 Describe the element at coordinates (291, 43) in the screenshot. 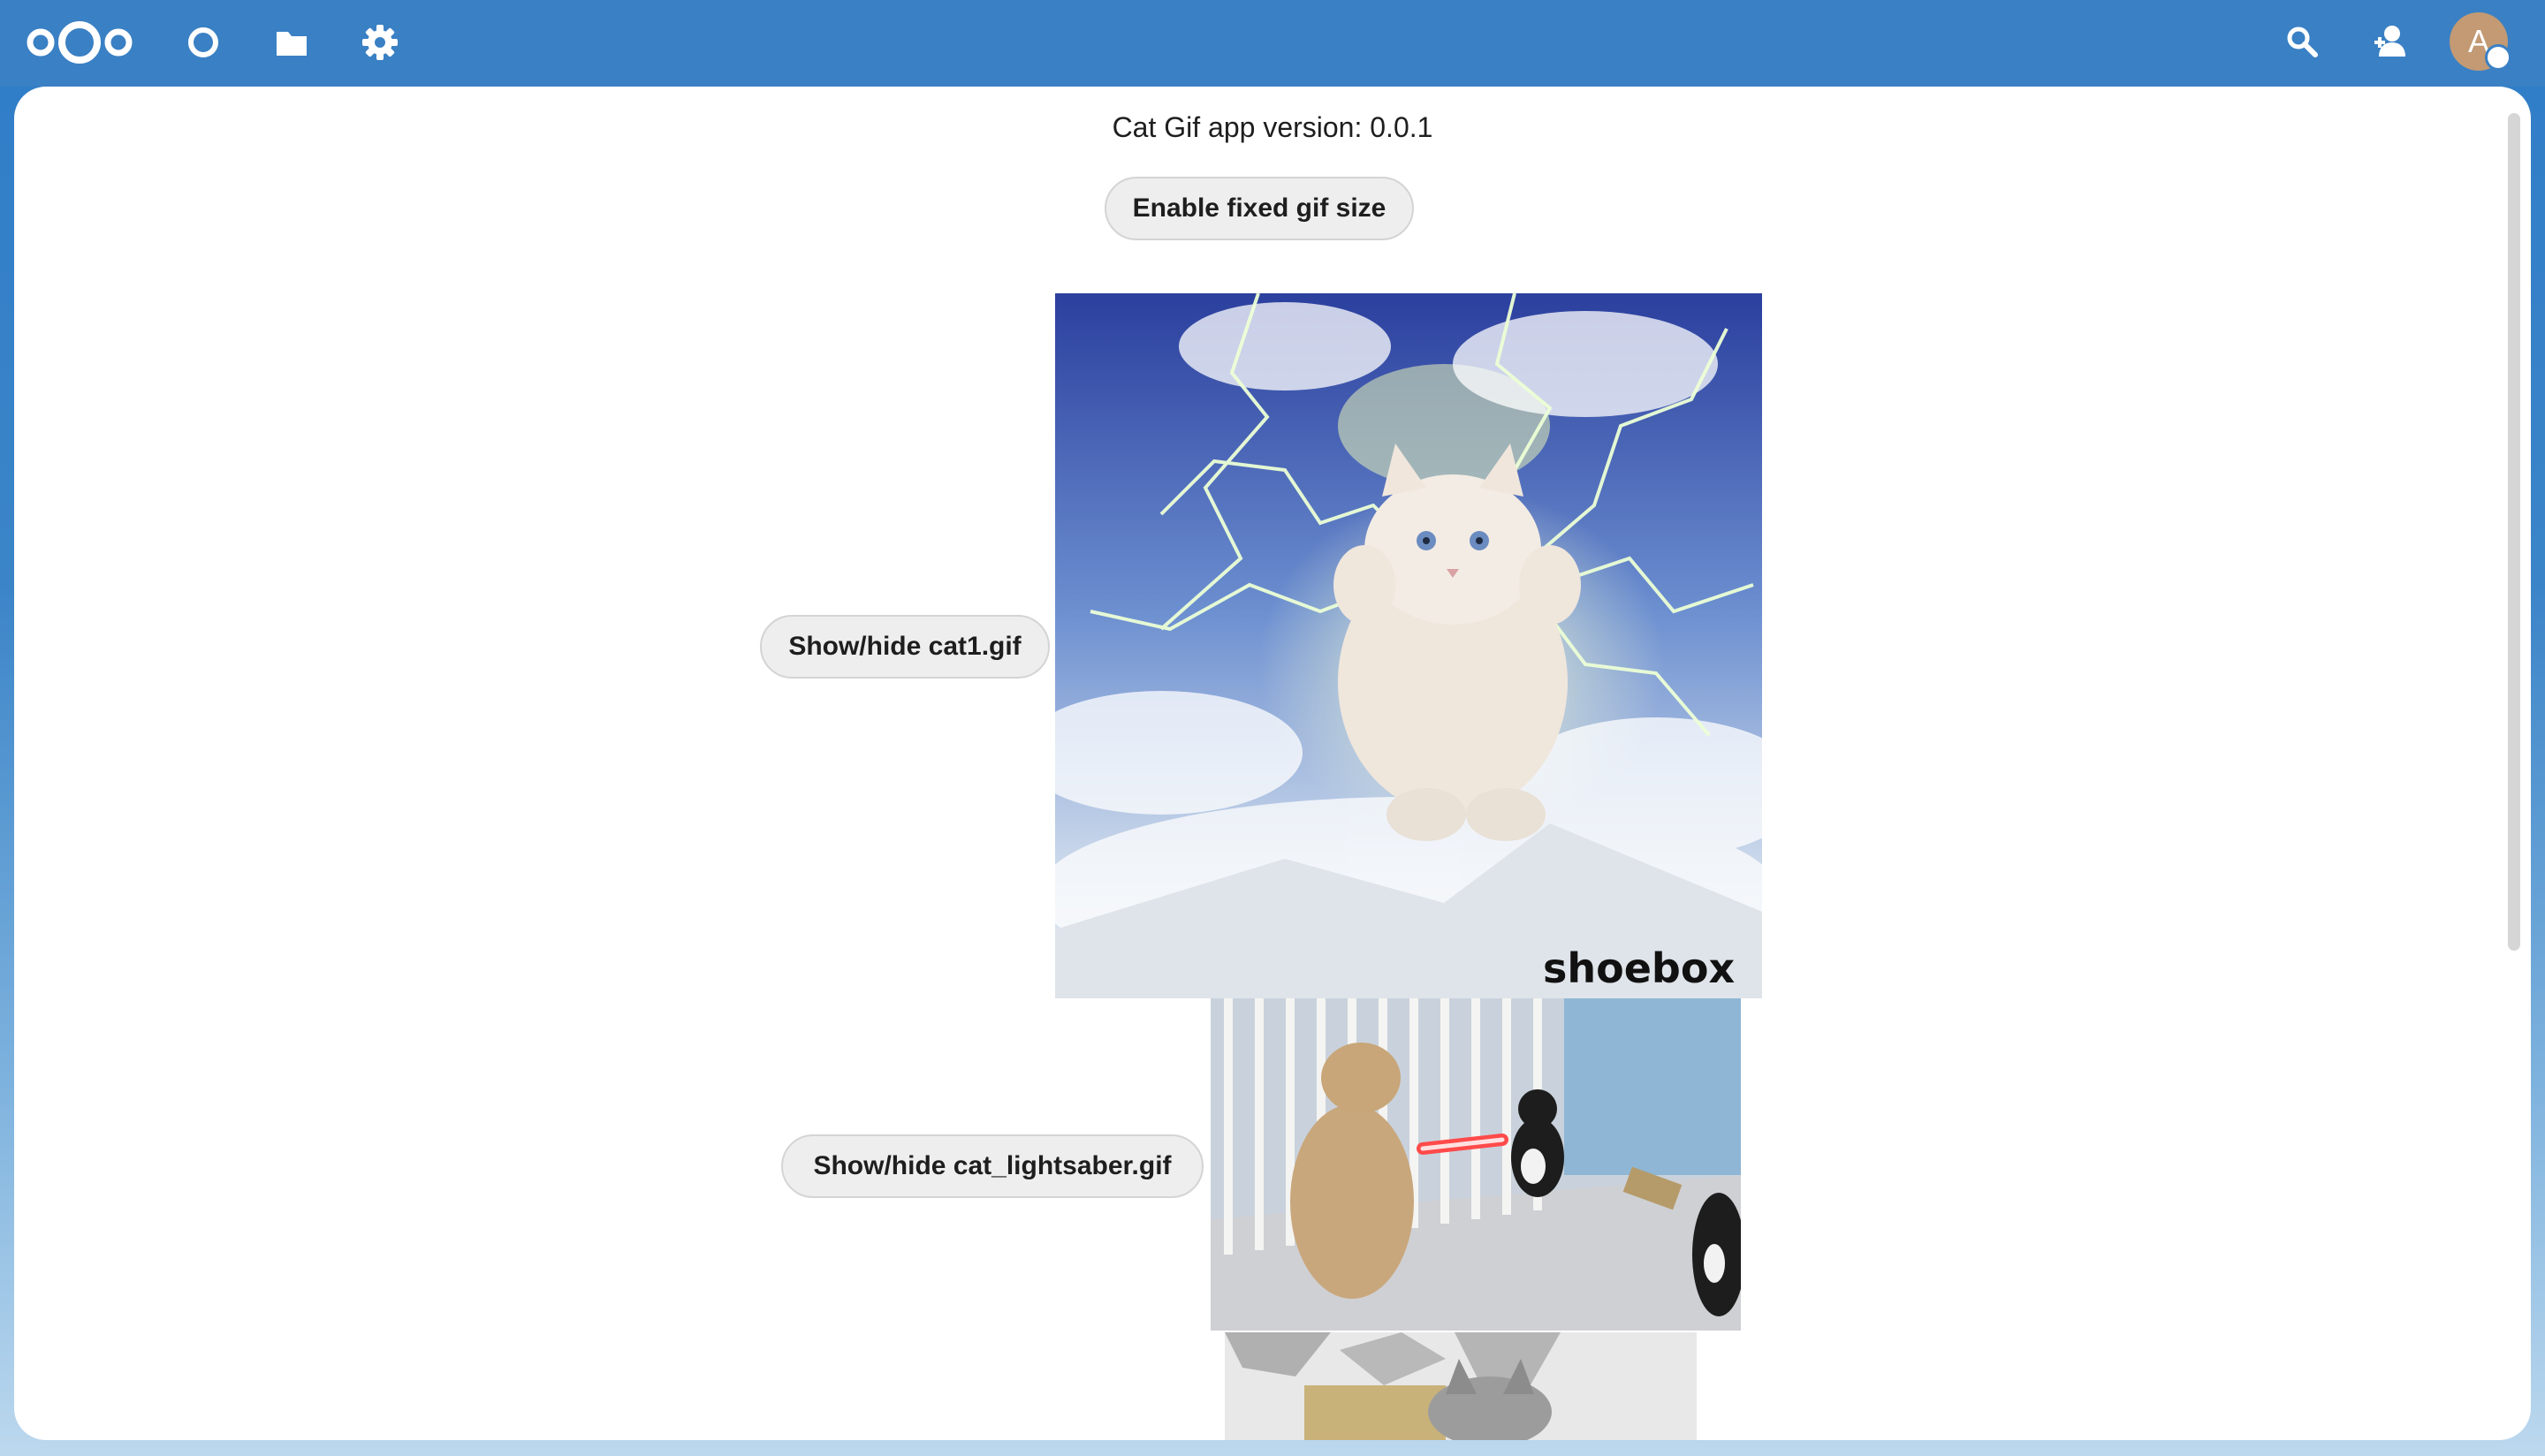

I see `files-icon` at that location.